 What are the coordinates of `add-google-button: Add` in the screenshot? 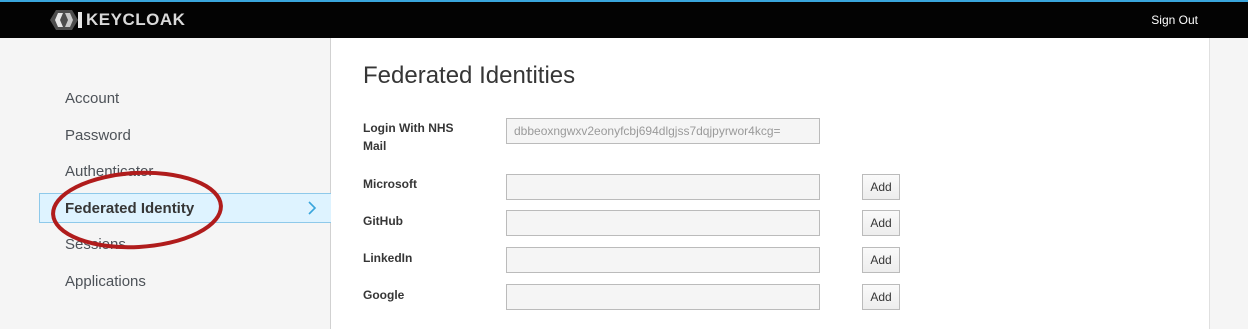 It's located at (881, 297).